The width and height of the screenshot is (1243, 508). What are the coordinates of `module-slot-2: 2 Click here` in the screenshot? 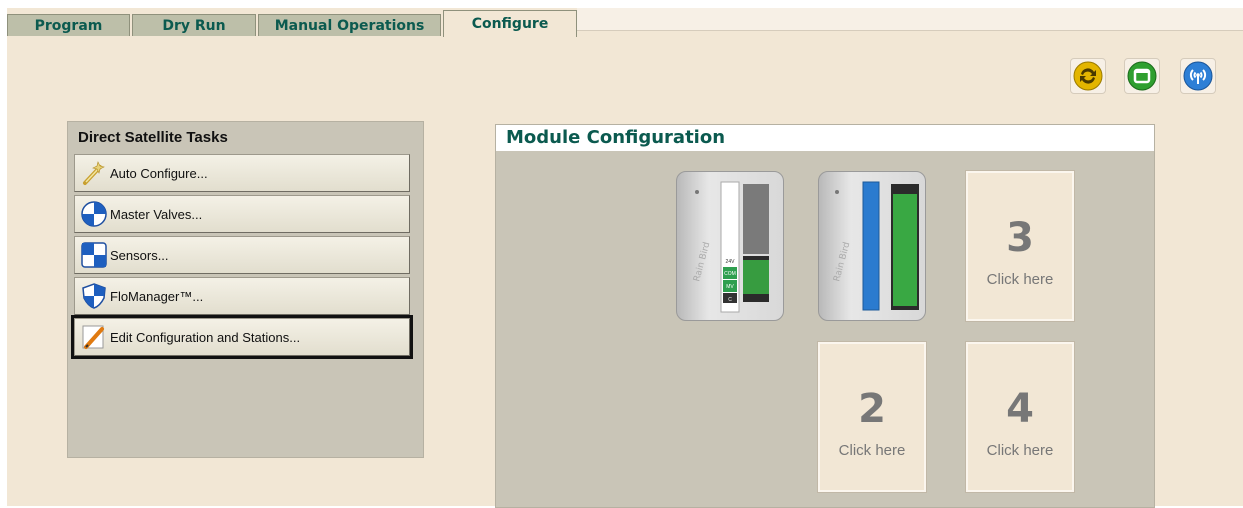 It's located at (872, 417).